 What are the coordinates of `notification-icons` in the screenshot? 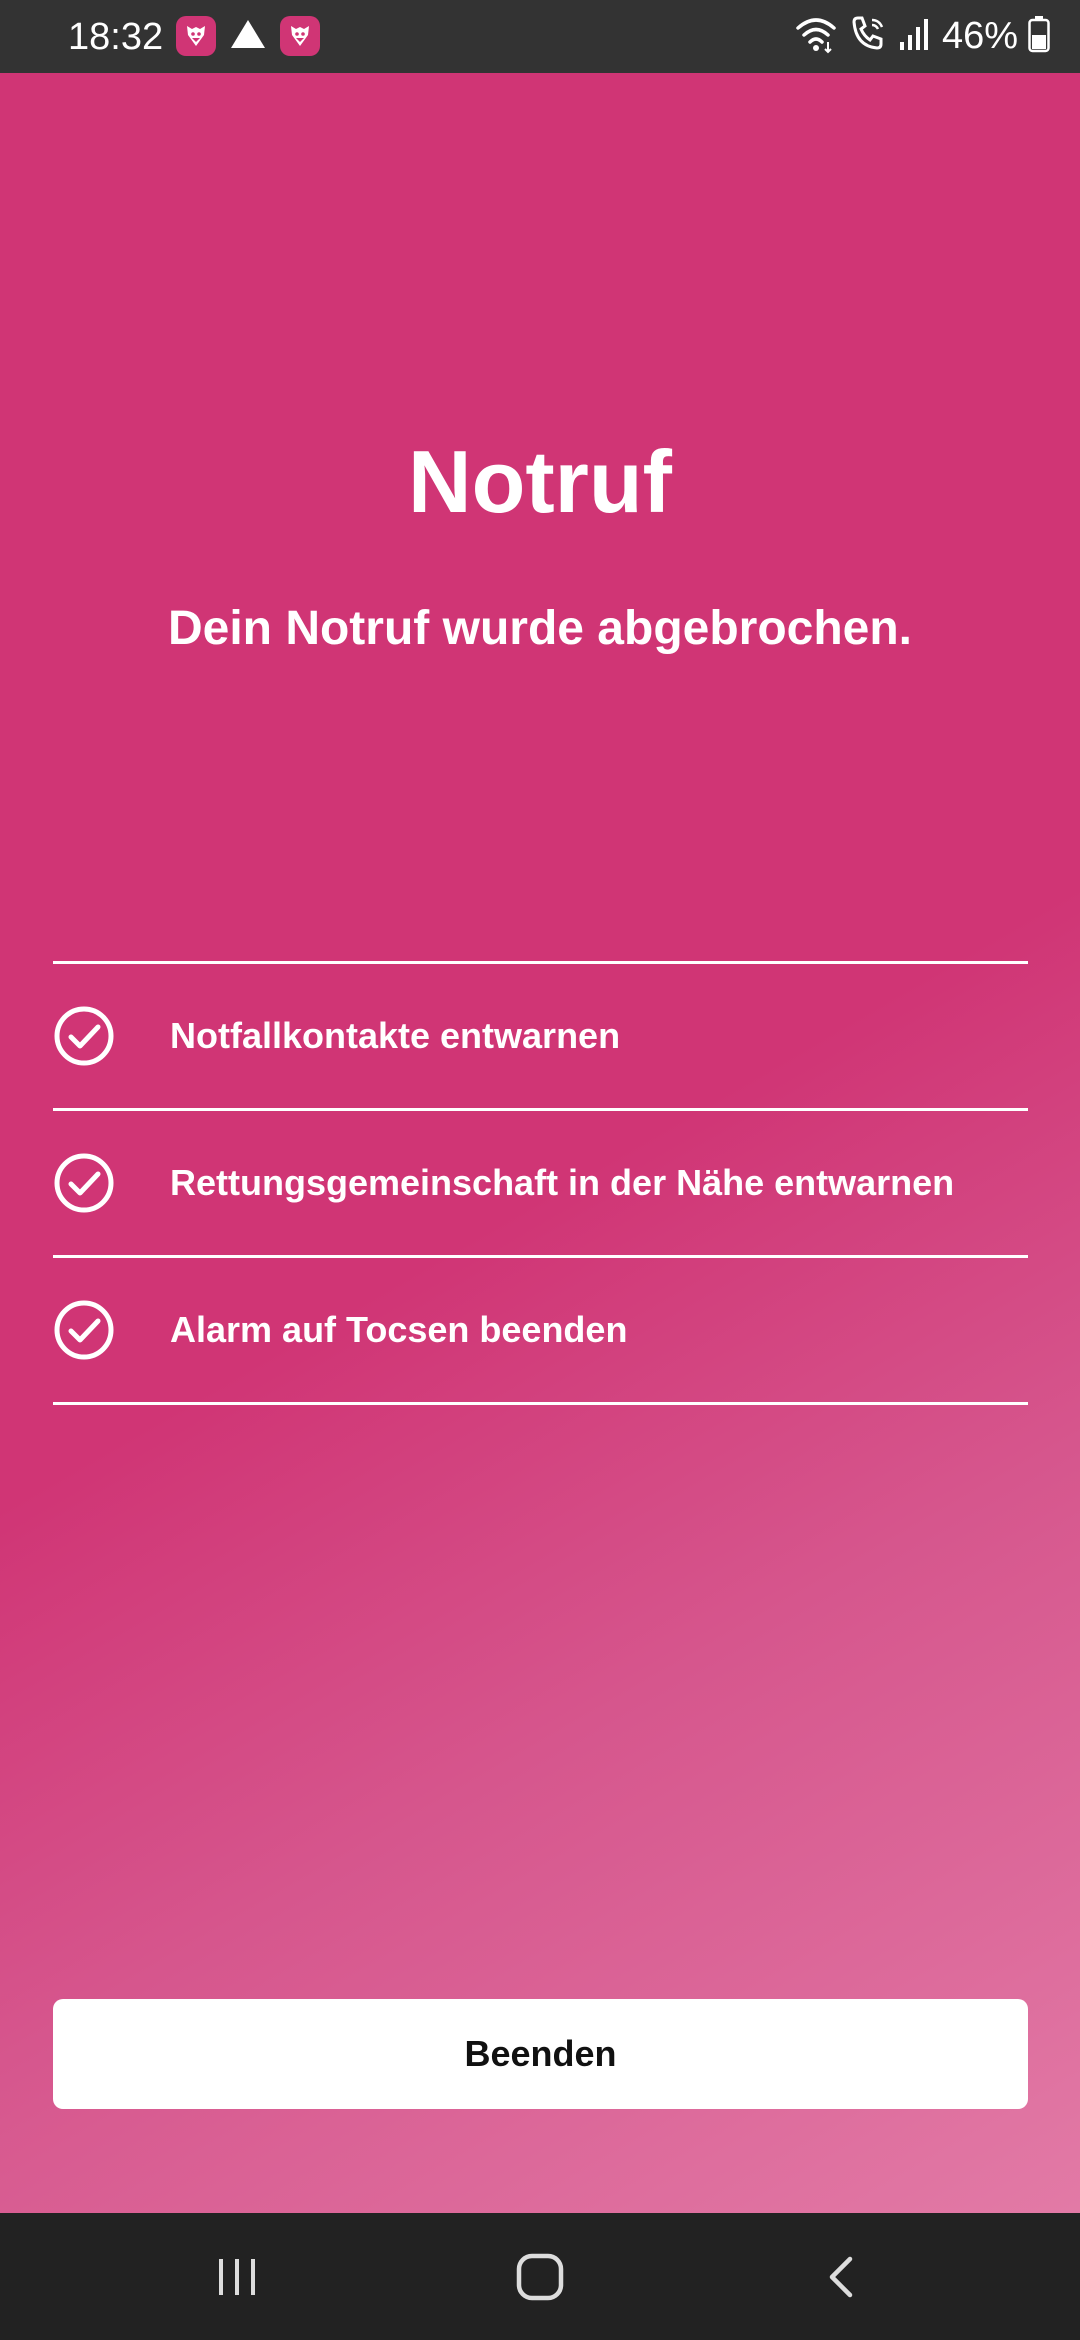 It's located at (248, 36).